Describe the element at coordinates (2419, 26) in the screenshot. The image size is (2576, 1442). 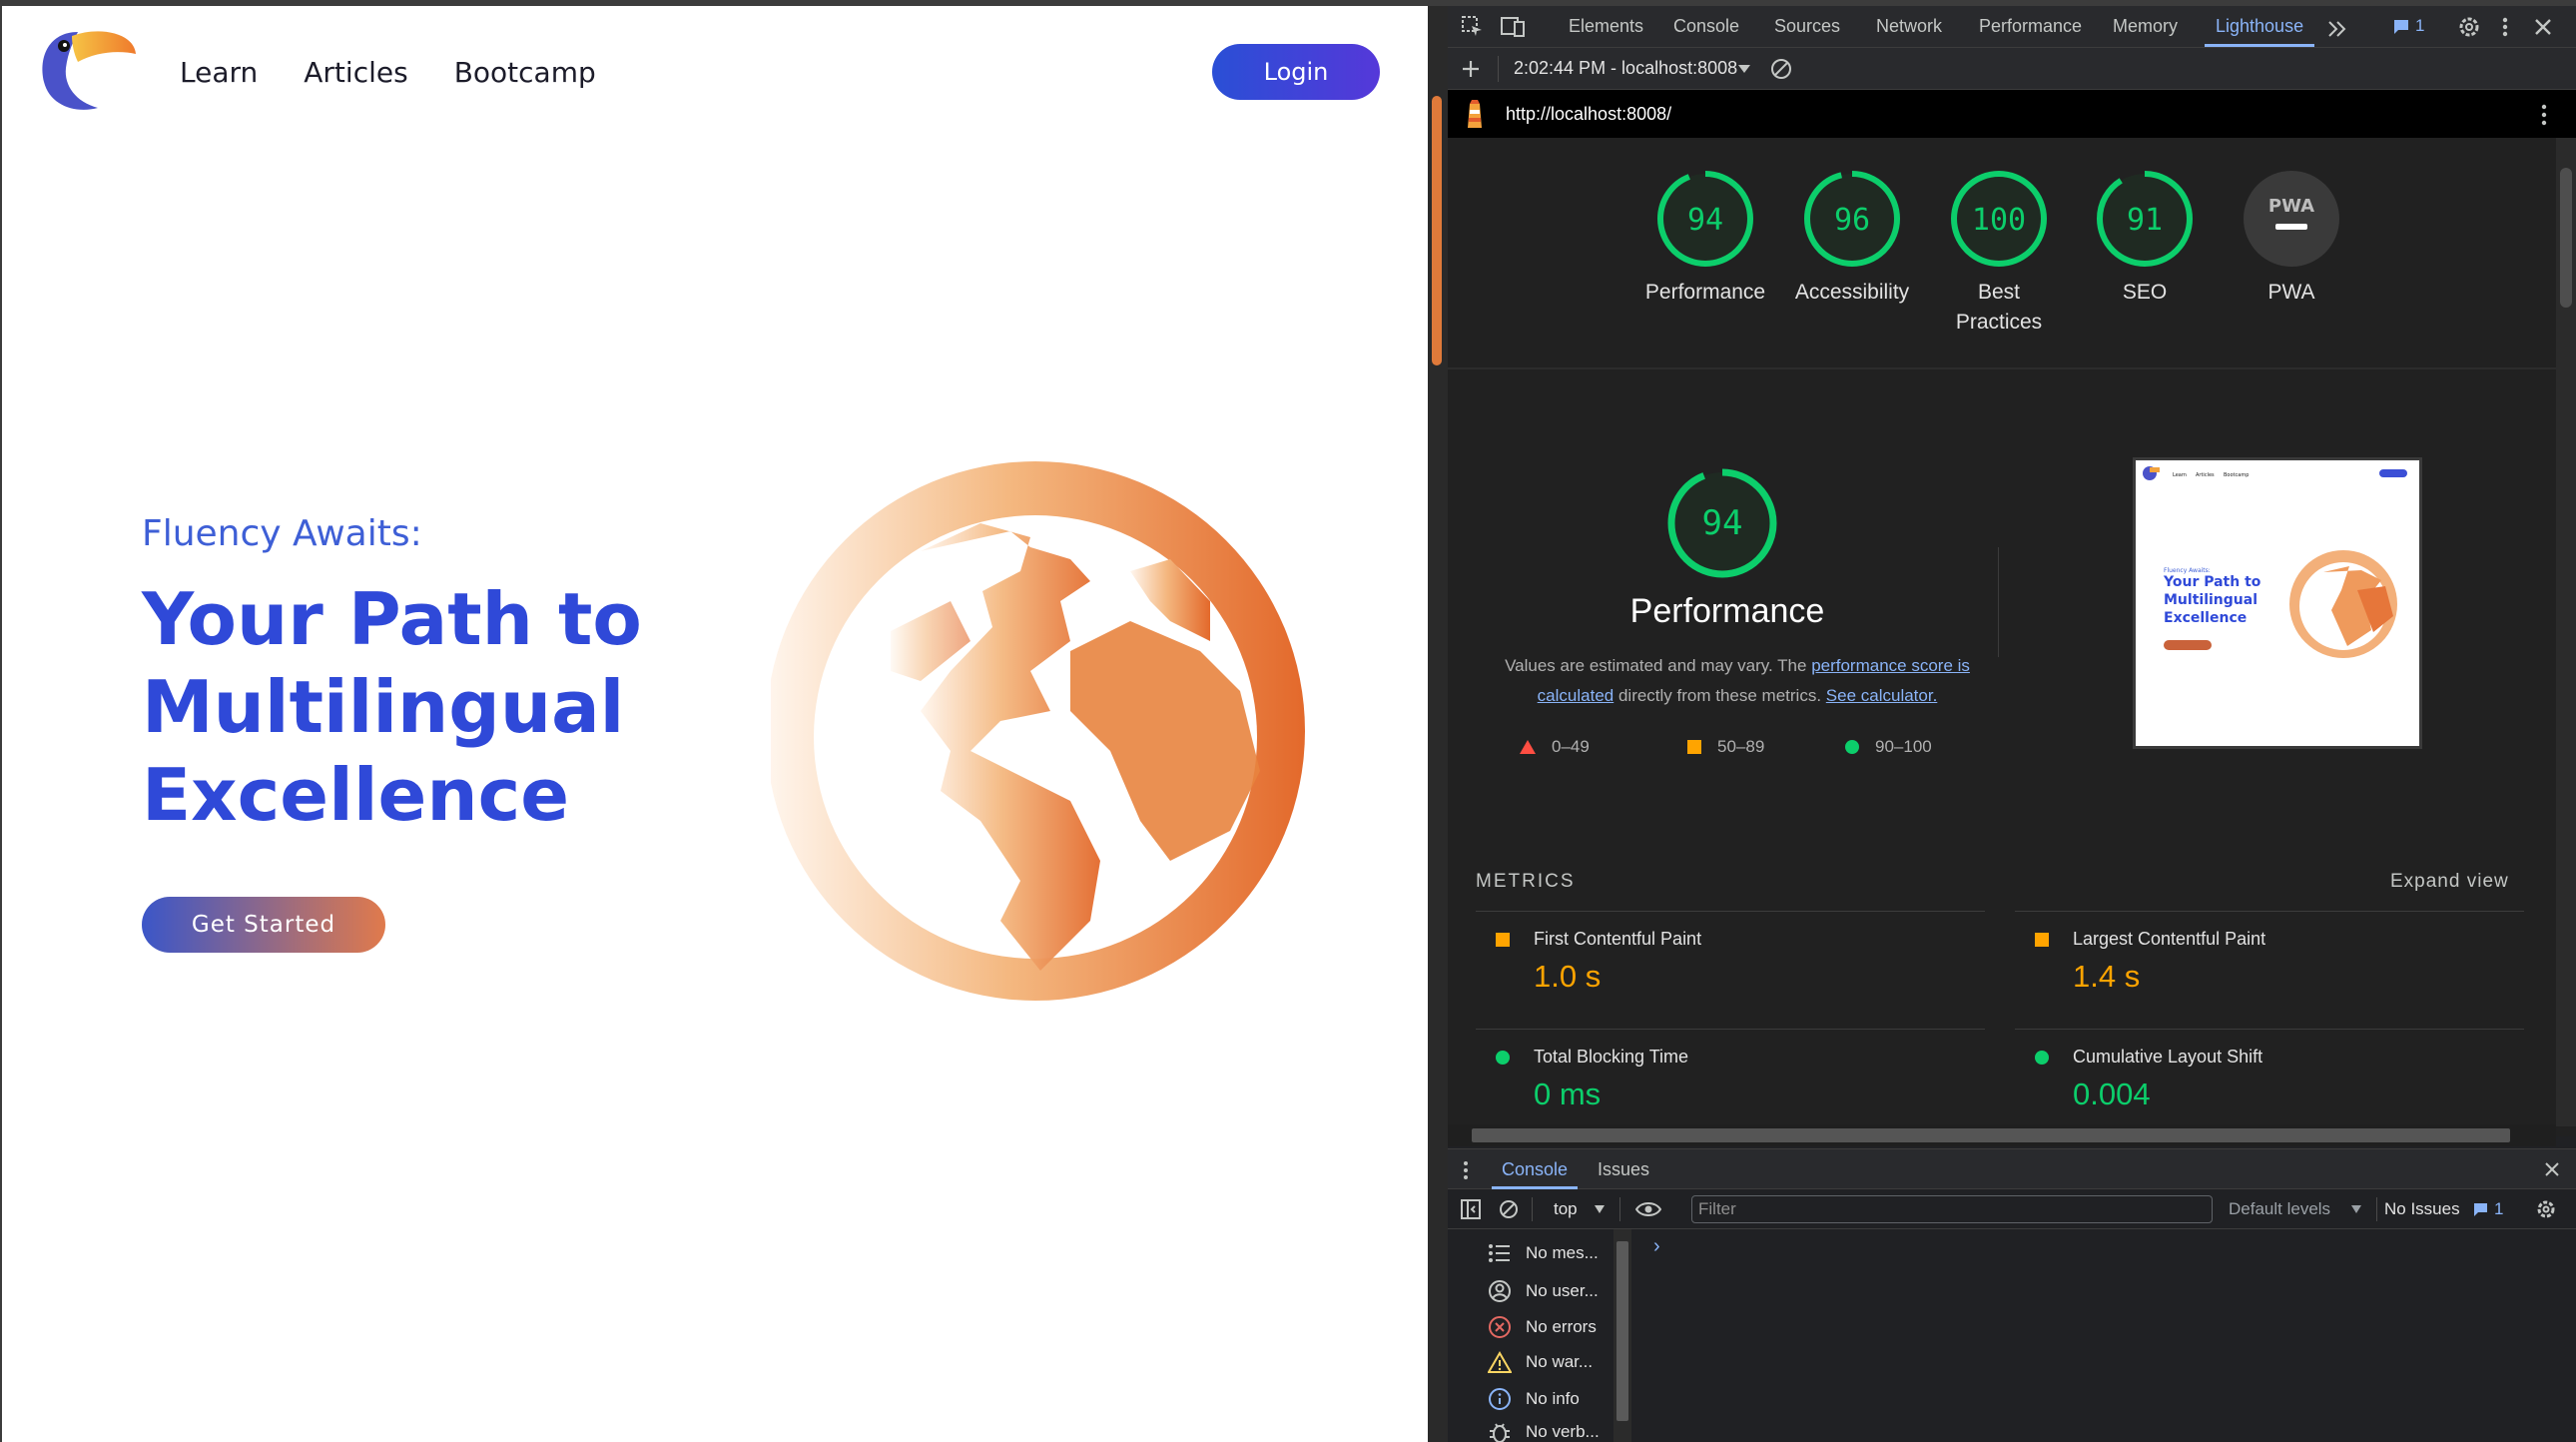
I see `issues-count-badge: 1` at that location.